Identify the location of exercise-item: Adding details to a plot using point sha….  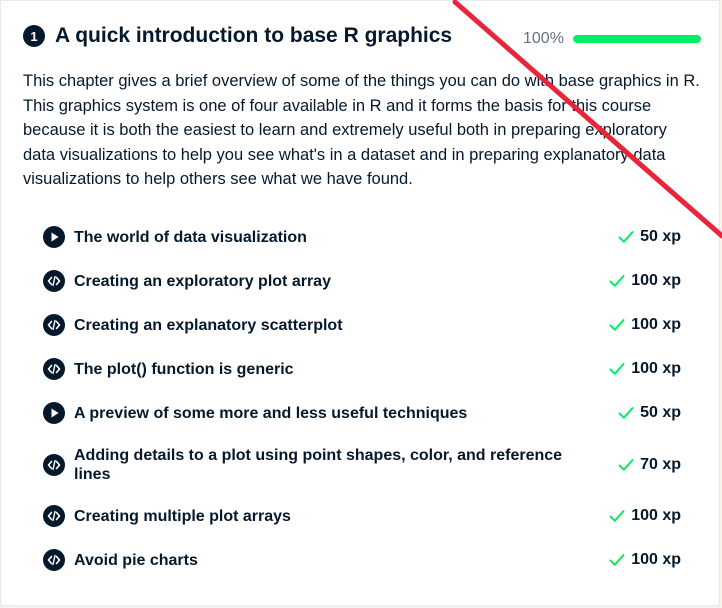
(363, 465).